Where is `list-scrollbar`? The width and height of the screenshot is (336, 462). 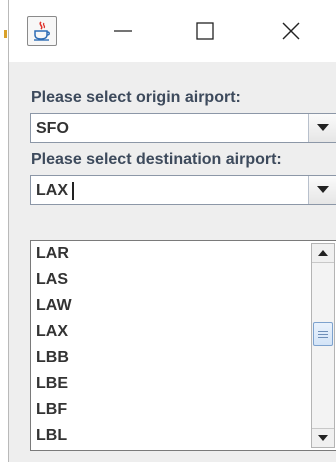
list-scrollbar is located at coordinates (323, 345).